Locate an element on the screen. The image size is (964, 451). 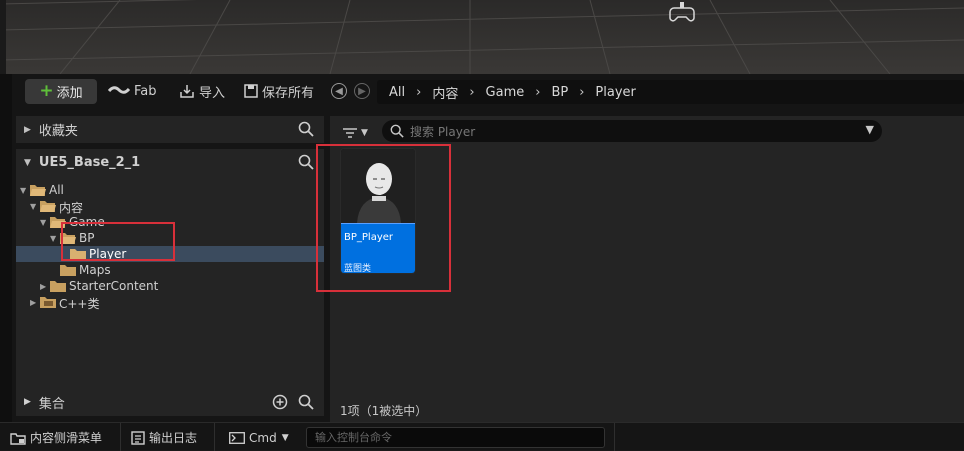
annotation-highlight-asset is located at coordinates (383, 218).